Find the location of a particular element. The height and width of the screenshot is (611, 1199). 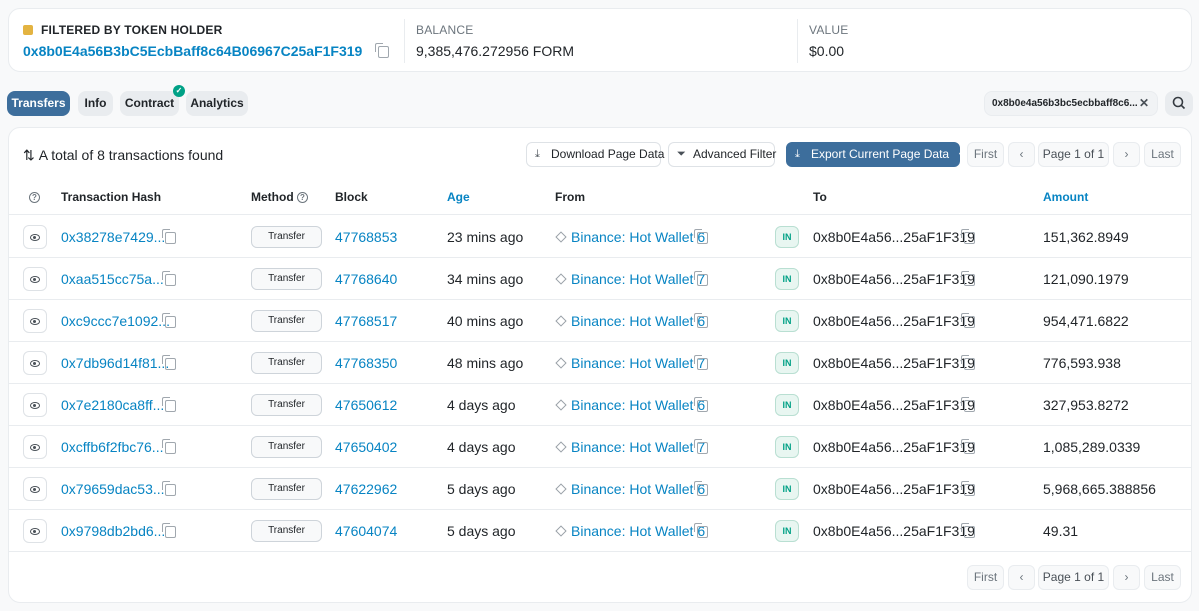

block-link: 47650612 is located at coordinates (366, 405).